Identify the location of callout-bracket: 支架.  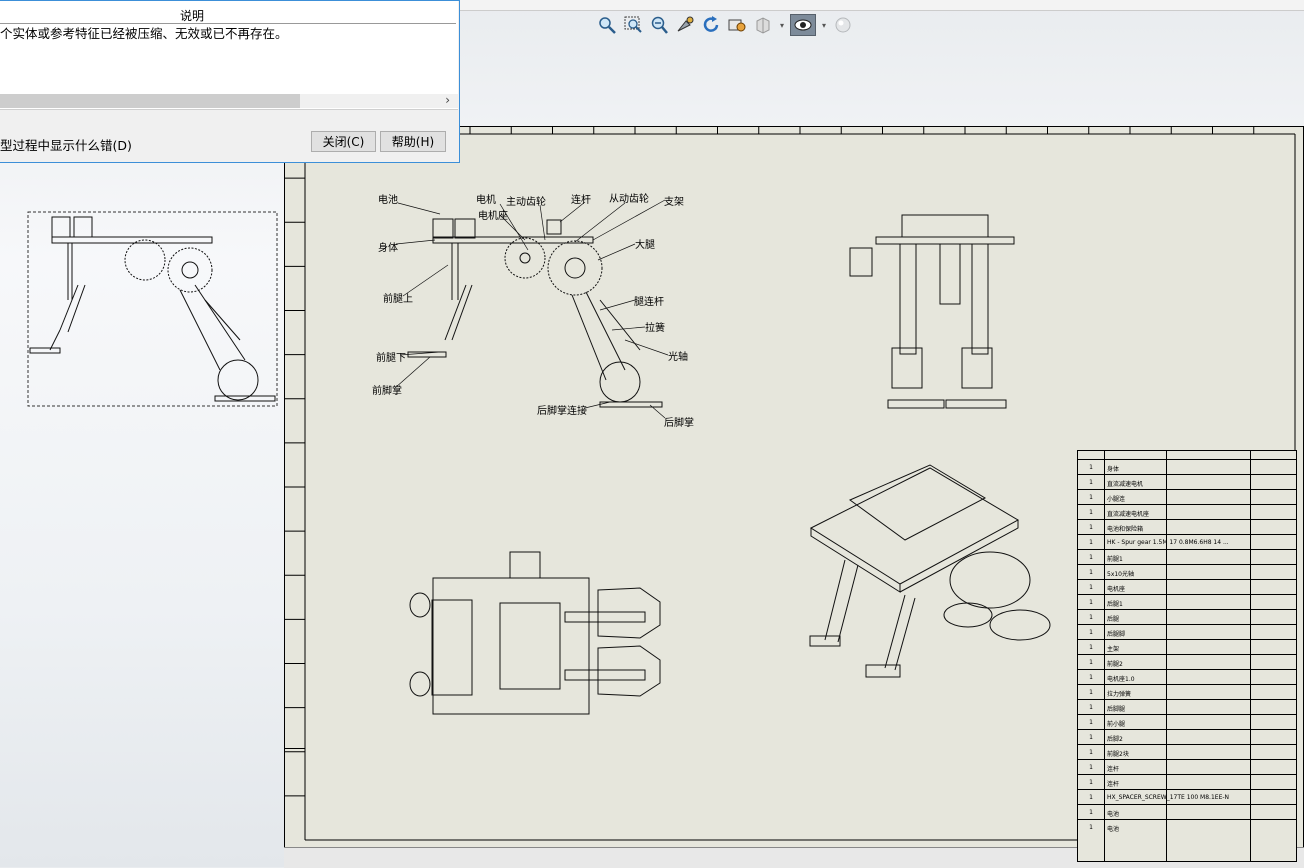
(674, 202).